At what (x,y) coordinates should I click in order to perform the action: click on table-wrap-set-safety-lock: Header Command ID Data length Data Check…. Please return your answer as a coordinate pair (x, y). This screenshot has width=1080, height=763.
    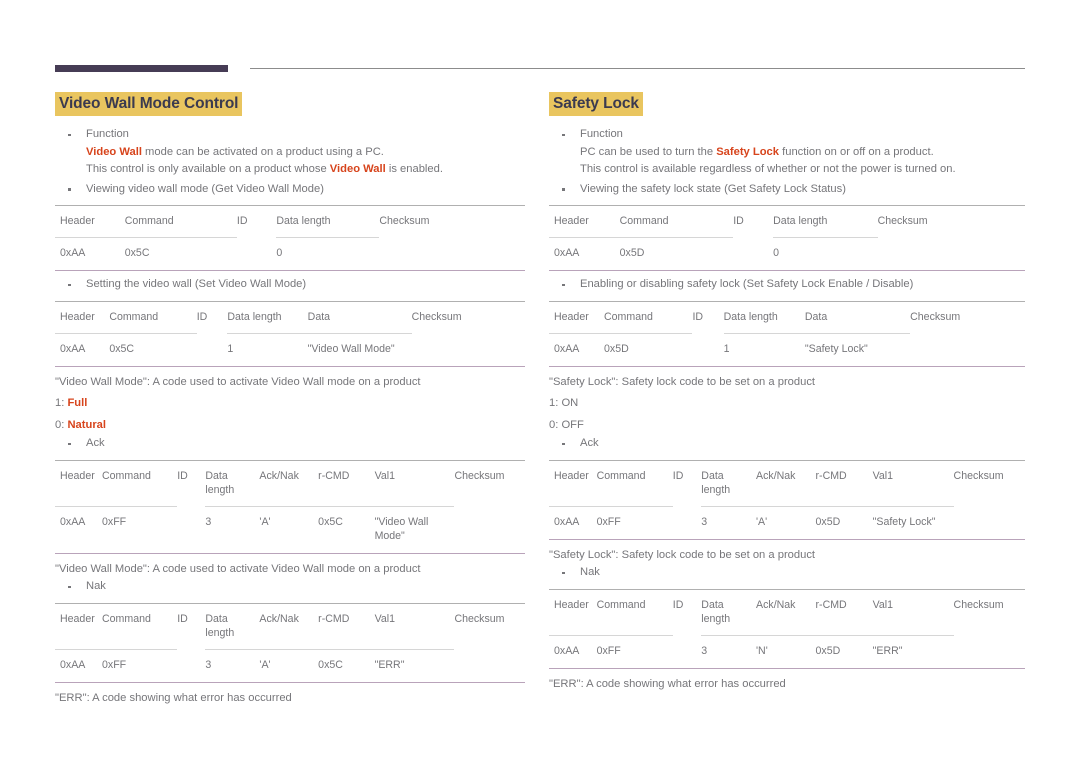
    Looking at the image, I should click on (787, 333).